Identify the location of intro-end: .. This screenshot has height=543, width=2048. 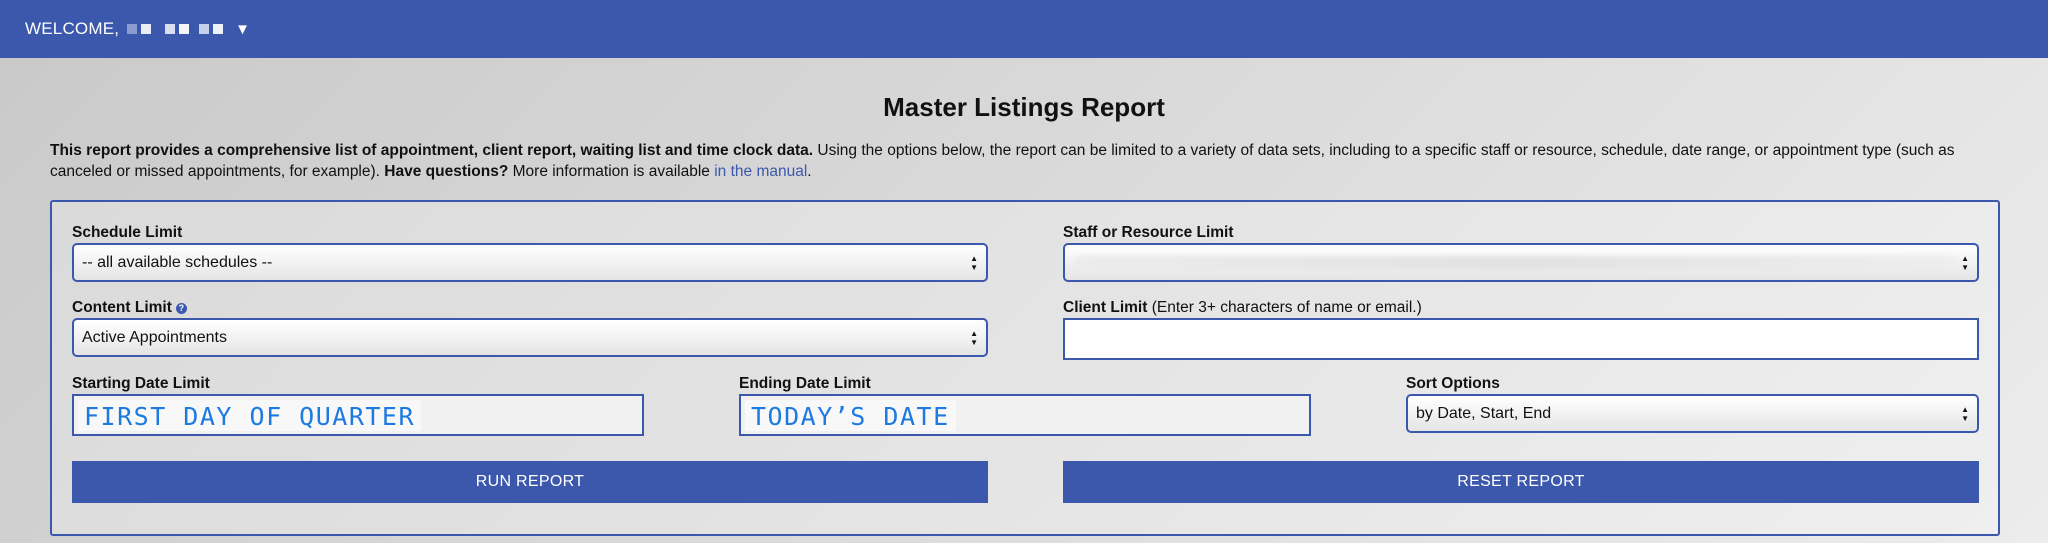
(809, 171).